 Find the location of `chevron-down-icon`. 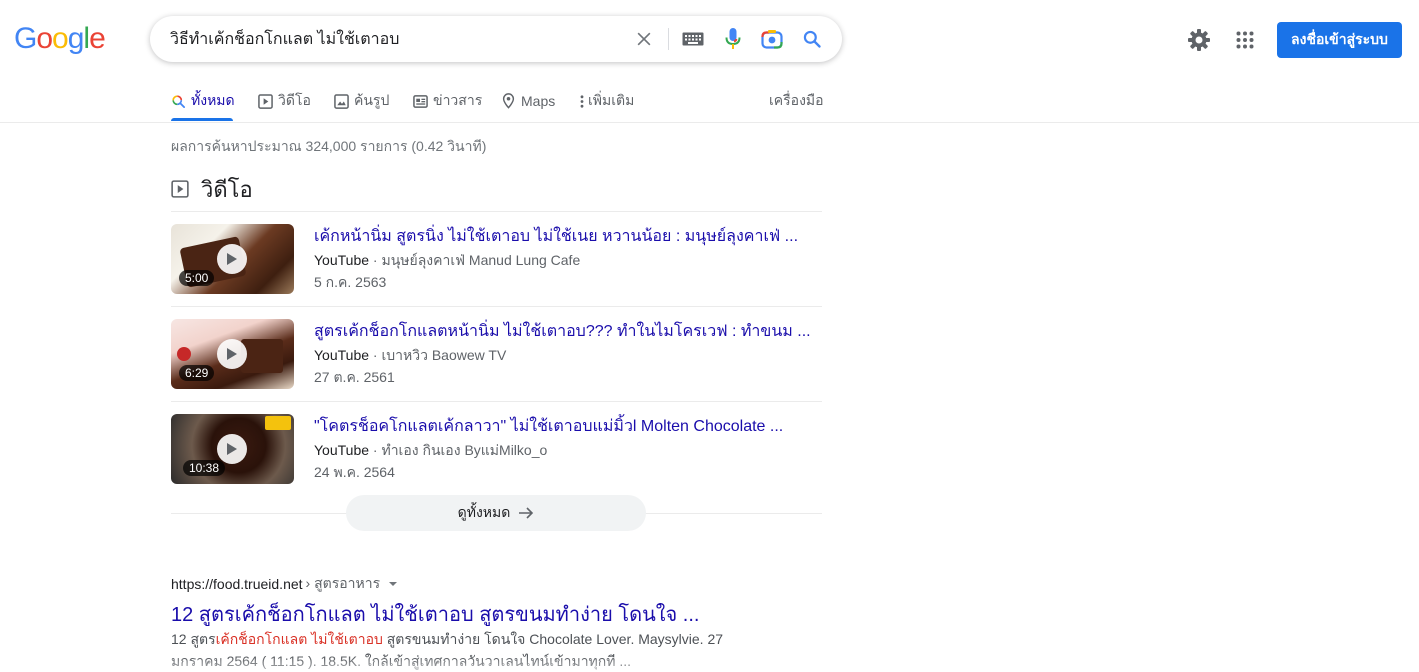

chevron-down-icon is located at coordinates (393, 584).